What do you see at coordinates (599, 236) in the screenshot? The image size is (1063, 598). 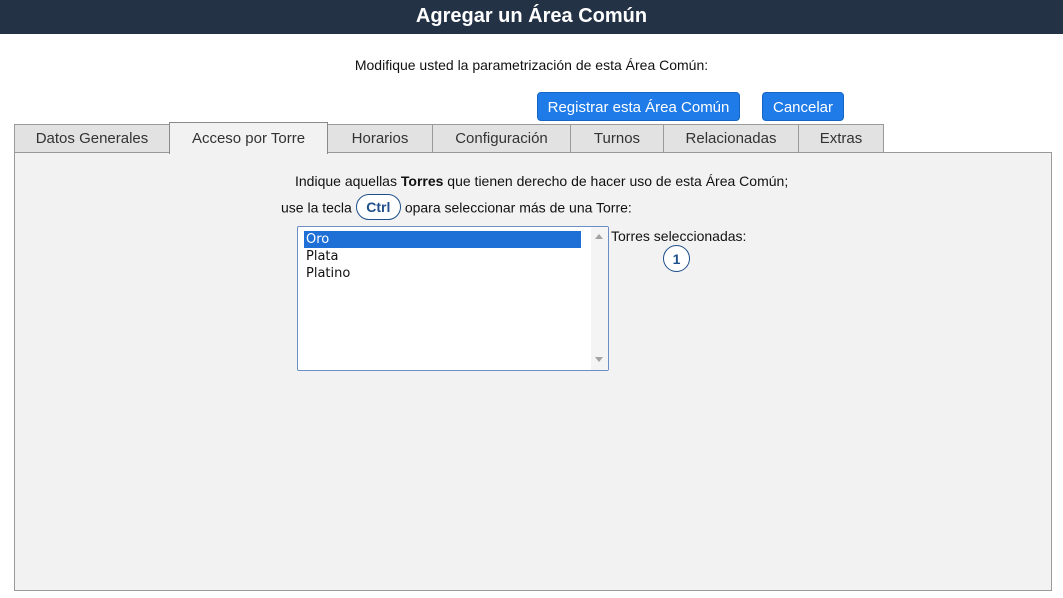 I see `scroll-up-arrow-icon` at bounding box center [599, 236].